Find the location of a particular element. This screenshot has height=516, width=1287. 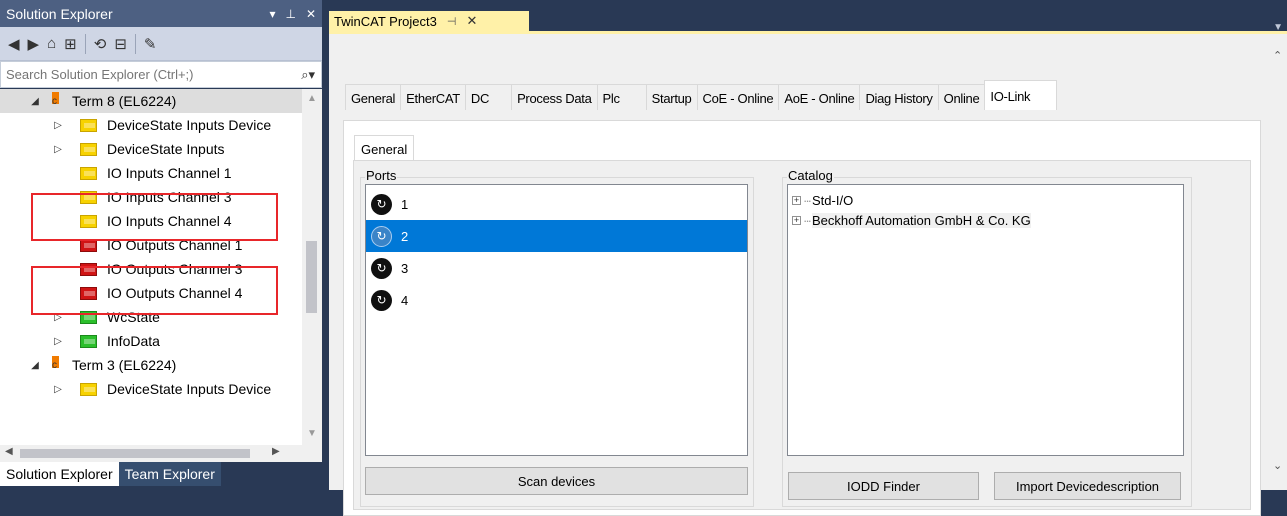

switch-views-icon: ⊞ is located at coordinates (70, 44).